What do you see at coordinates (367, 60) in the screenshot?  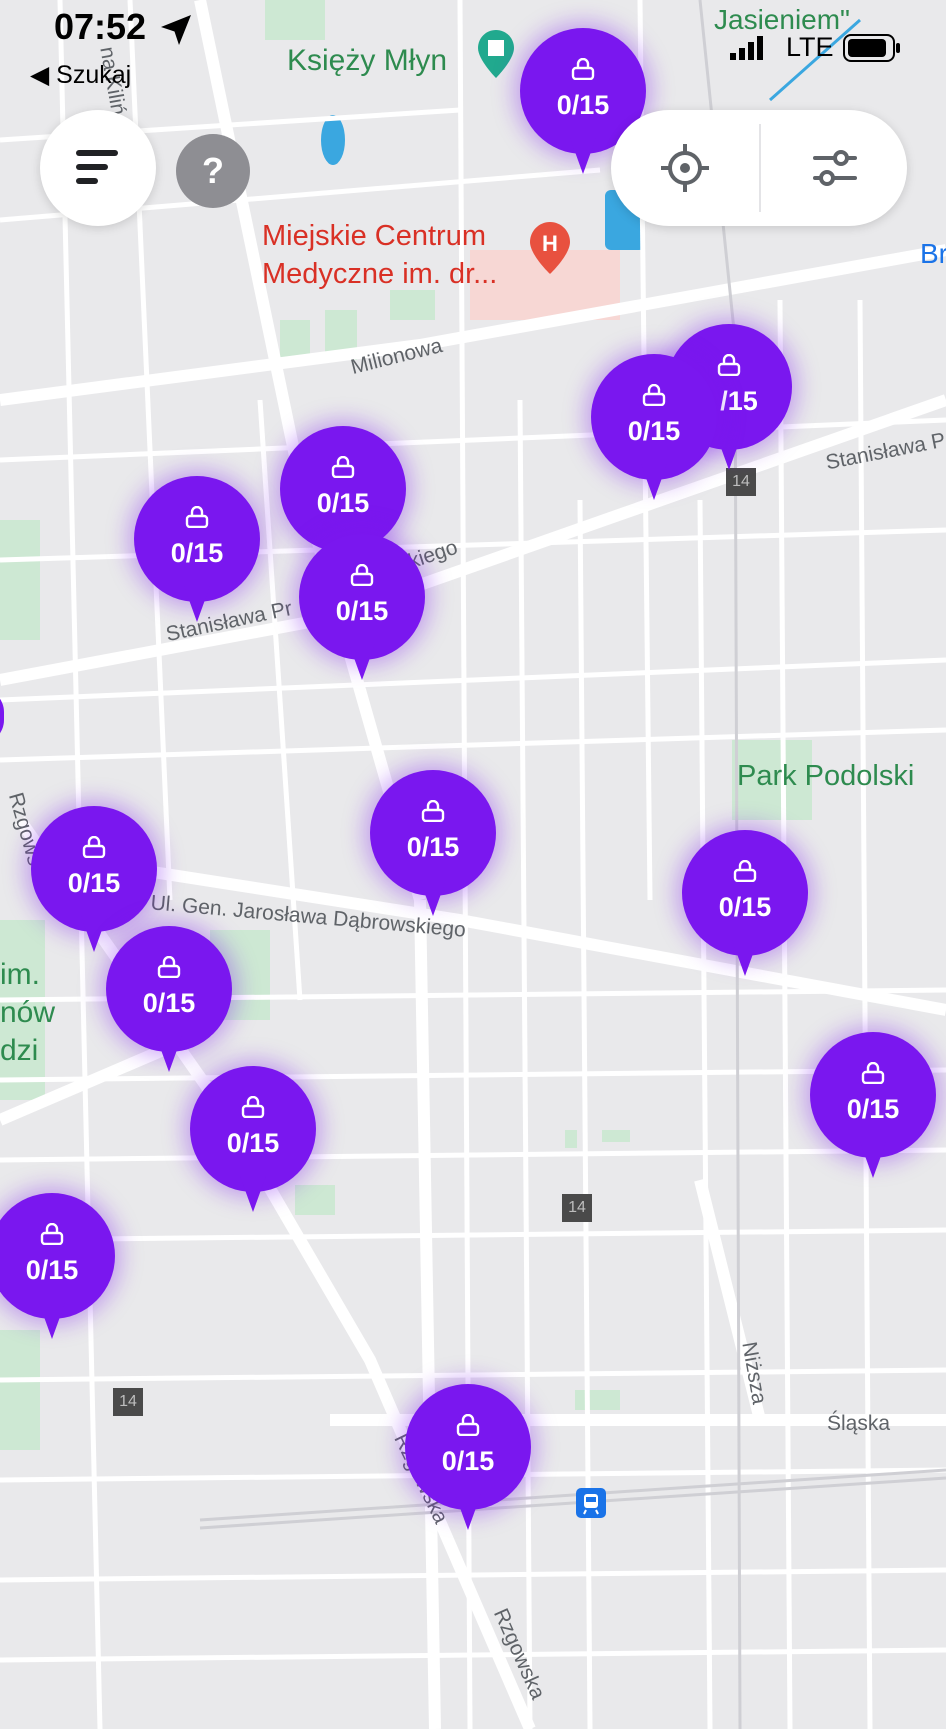 I see `poi-label-ksiezy-mlyn: Księży Młyn` at bounding box center [367, 60].